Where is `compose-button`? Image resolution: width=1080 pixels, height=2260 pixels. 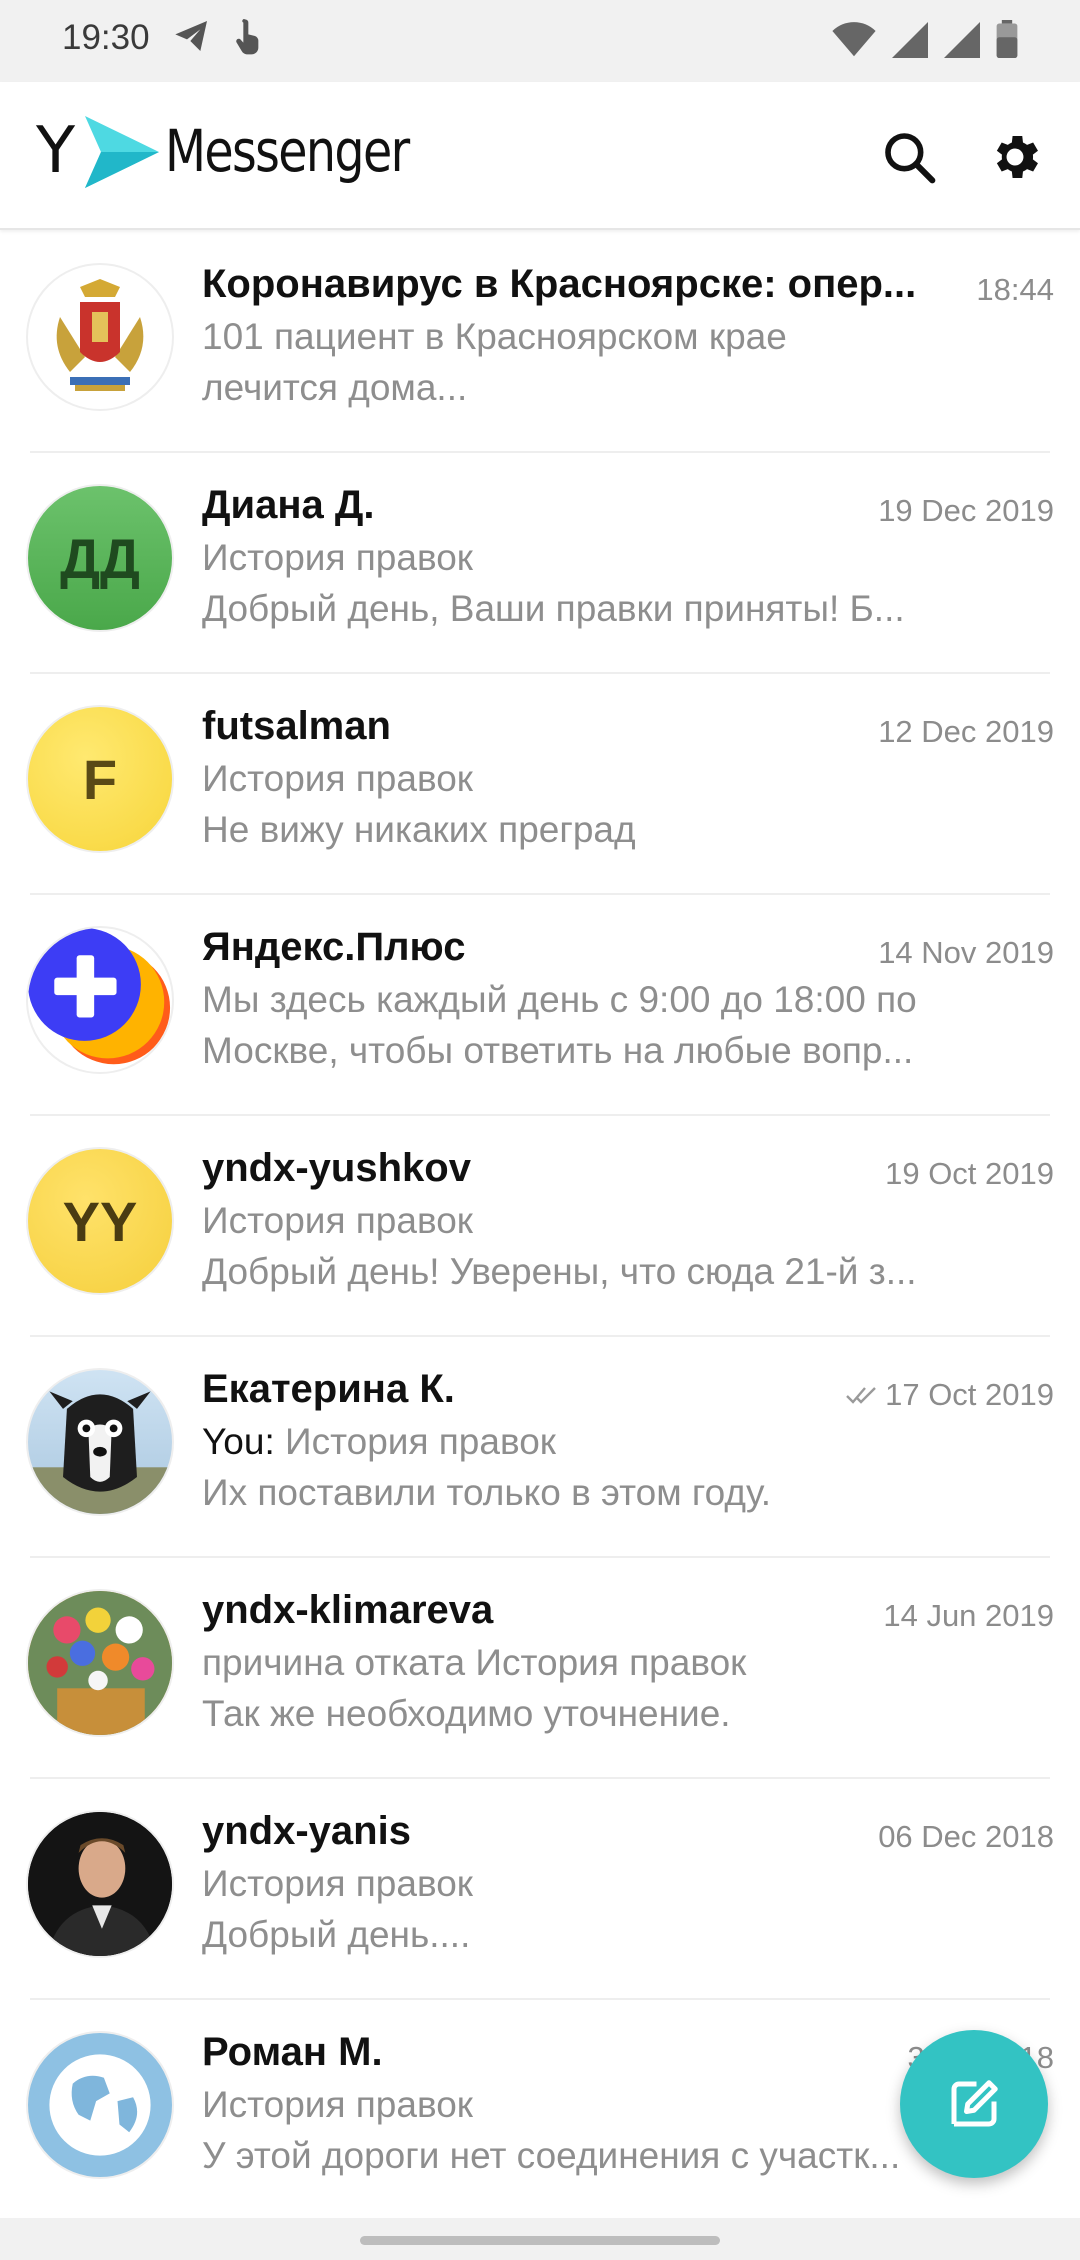
compose-button is located at coordinates (974, 2104).